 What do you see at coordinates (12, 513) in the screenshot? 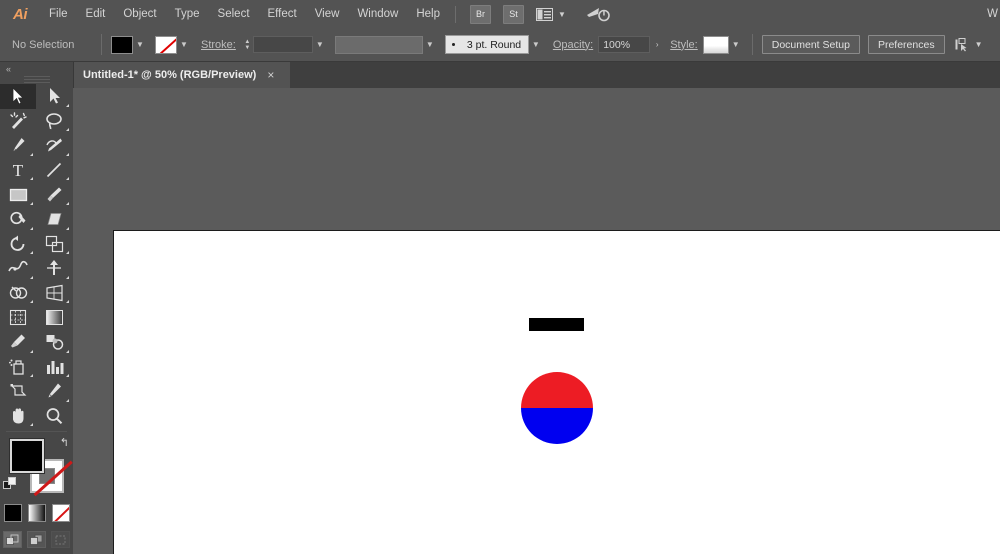
I see `color-button` at bounding box center [12, 513].